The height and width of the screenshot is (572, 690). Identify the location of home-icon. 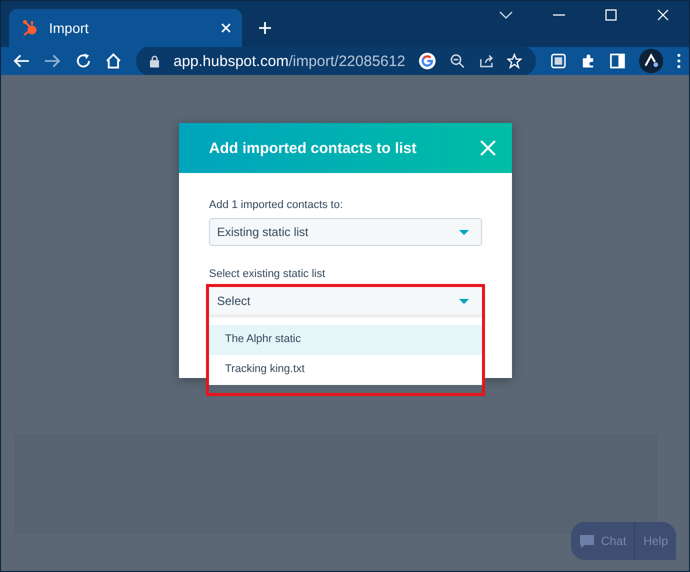
(113, 61).